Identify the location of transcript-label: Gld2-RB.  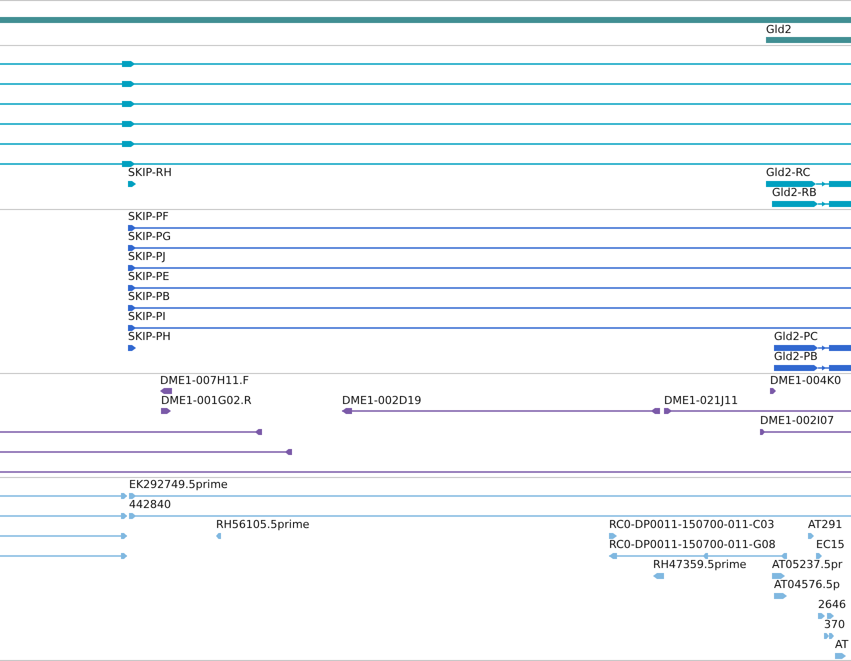
(794, 193).